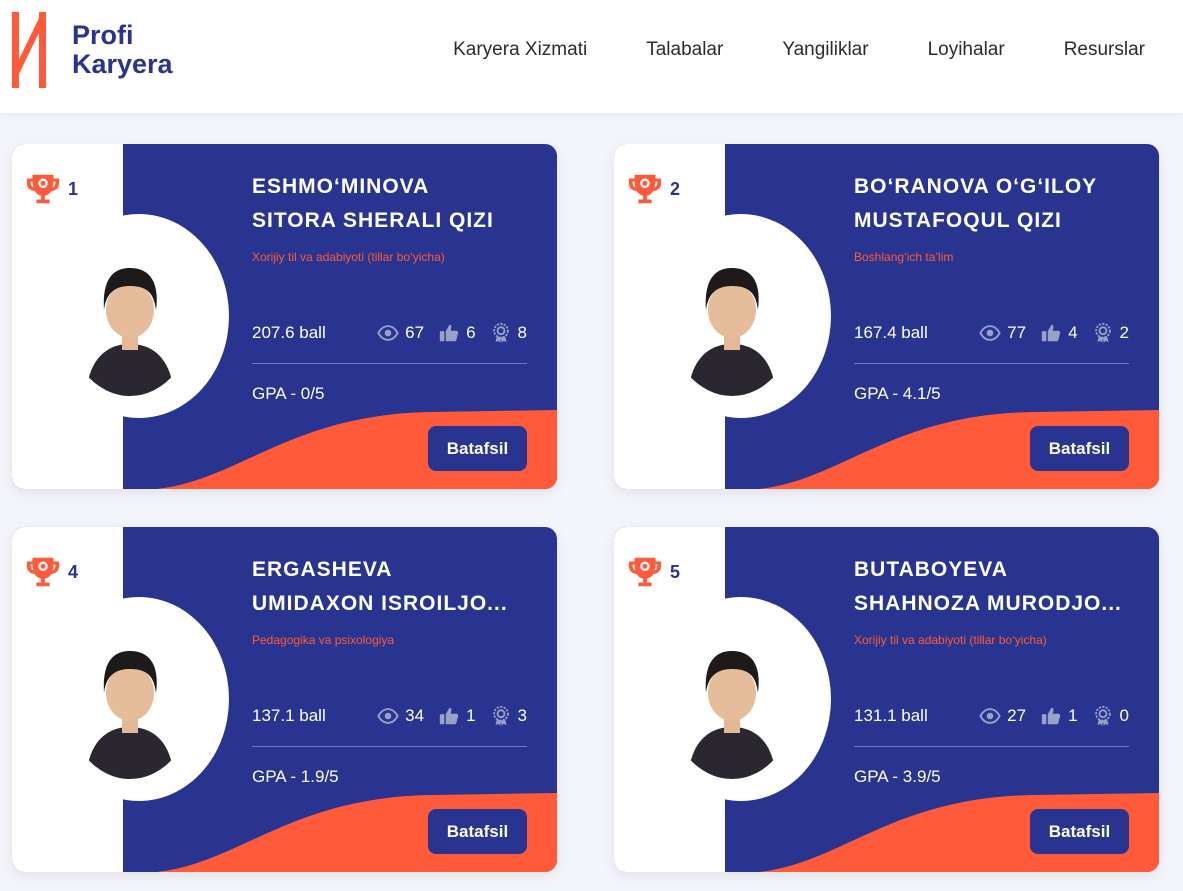 Image resolution: width=1183 pixels, height=891 pixels. Describe the element at coordinates (1124, 715) in the screenshot. I see `awards-count: 0` at that location.